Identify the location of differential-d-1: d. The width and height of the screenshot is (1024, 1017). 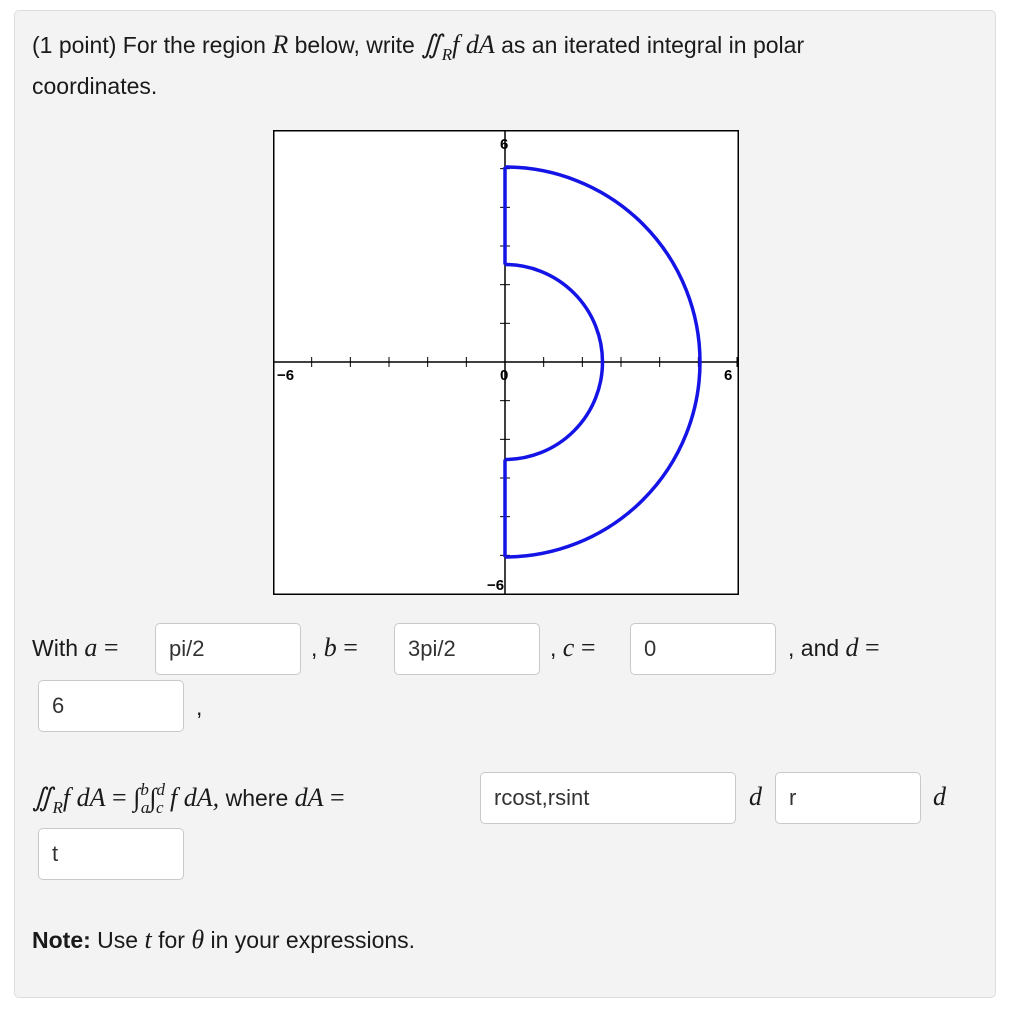
(755, 796).